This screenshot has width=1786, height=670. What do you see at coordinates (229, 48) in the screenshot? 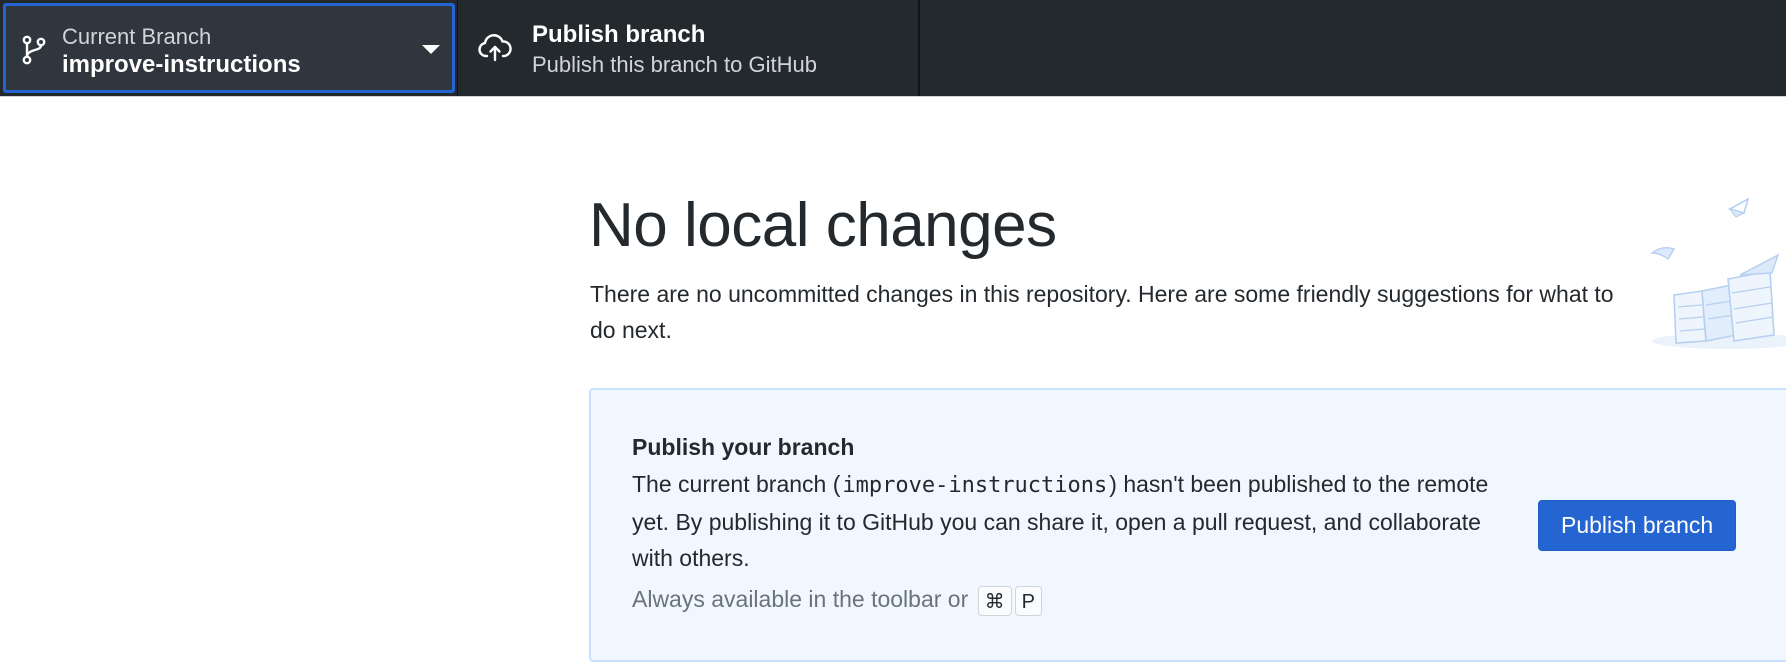
I see `current-branch-button: Current Branch improve-instructions` at bounding box center [229, 48].